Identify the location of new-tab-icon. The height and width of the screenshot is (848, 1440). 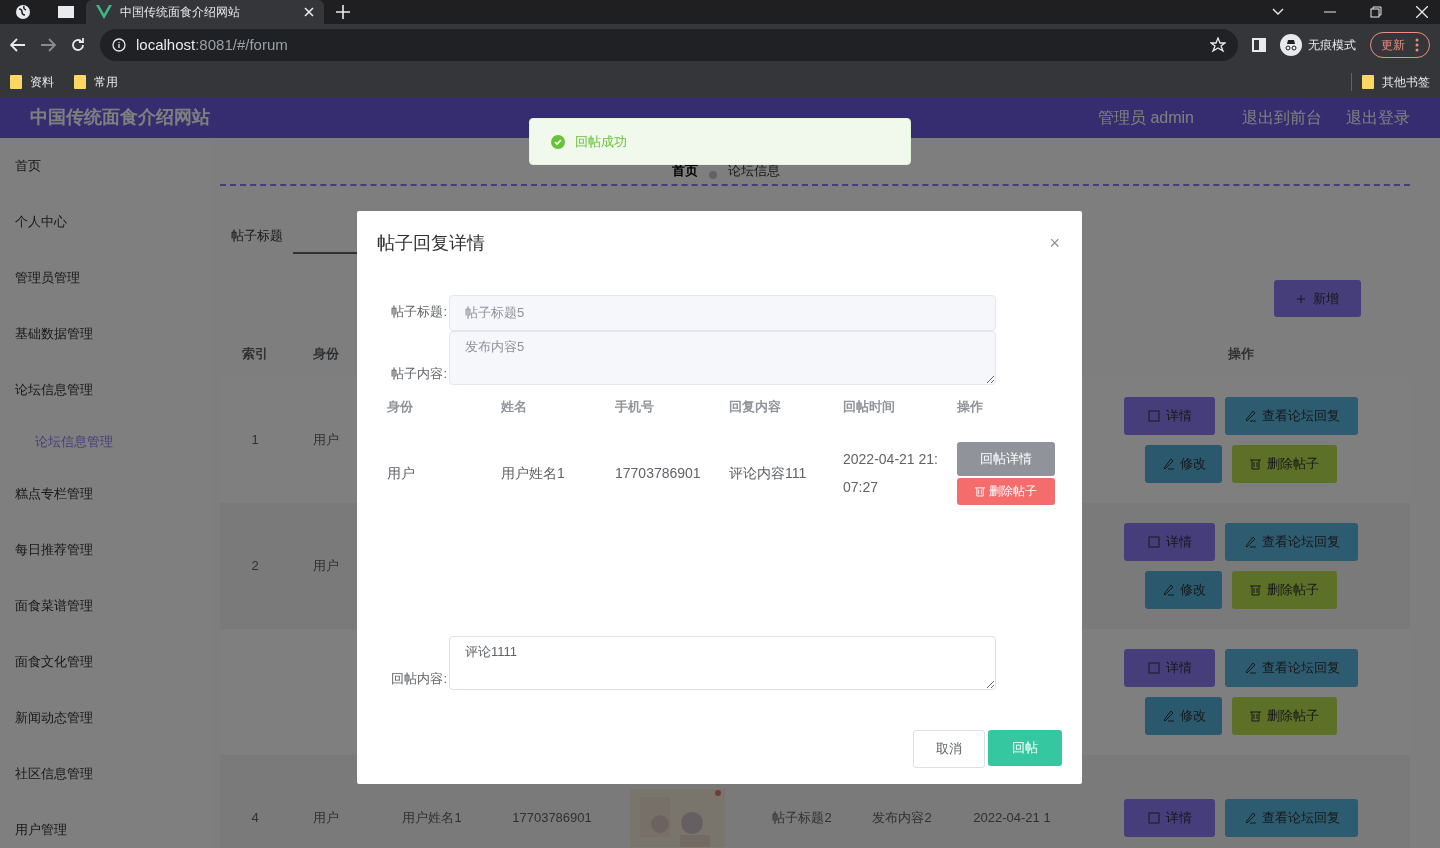
(343, 12).